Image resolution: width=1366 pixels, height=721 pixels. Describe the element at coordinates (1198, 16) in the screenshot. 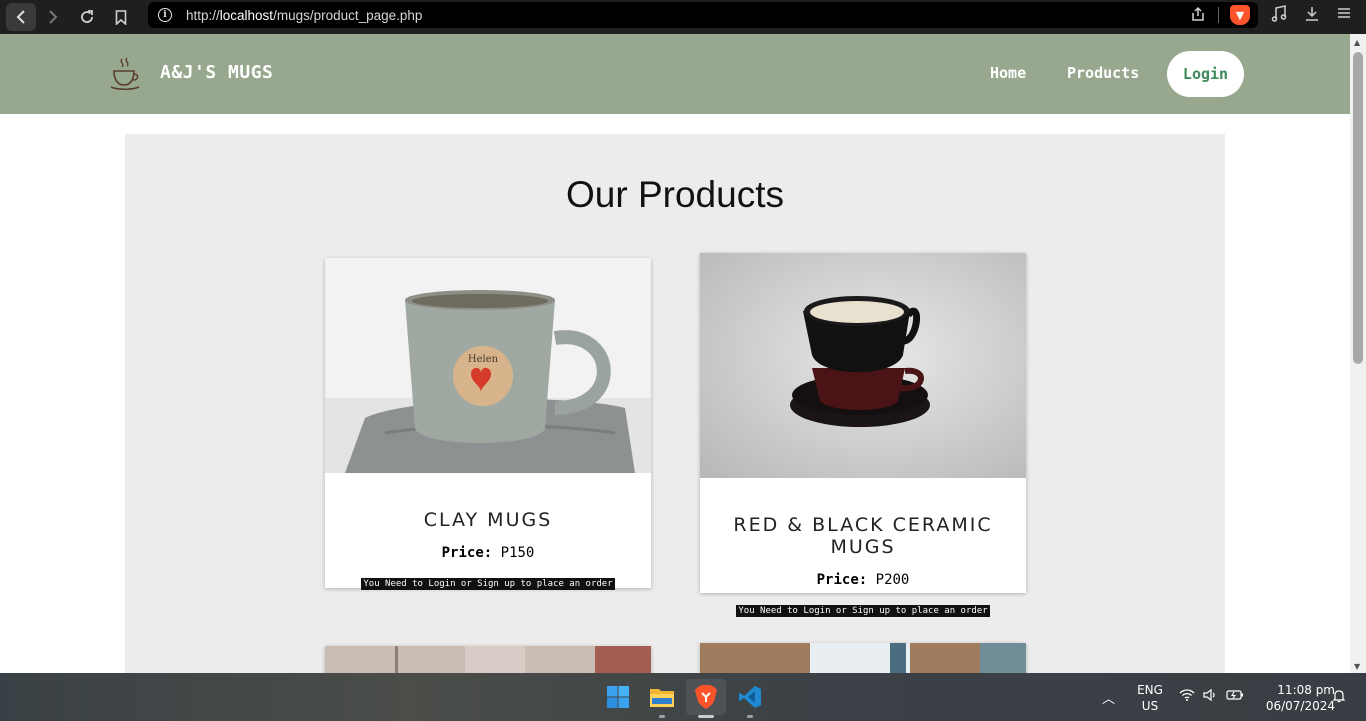

I see `share-icon` at that location.